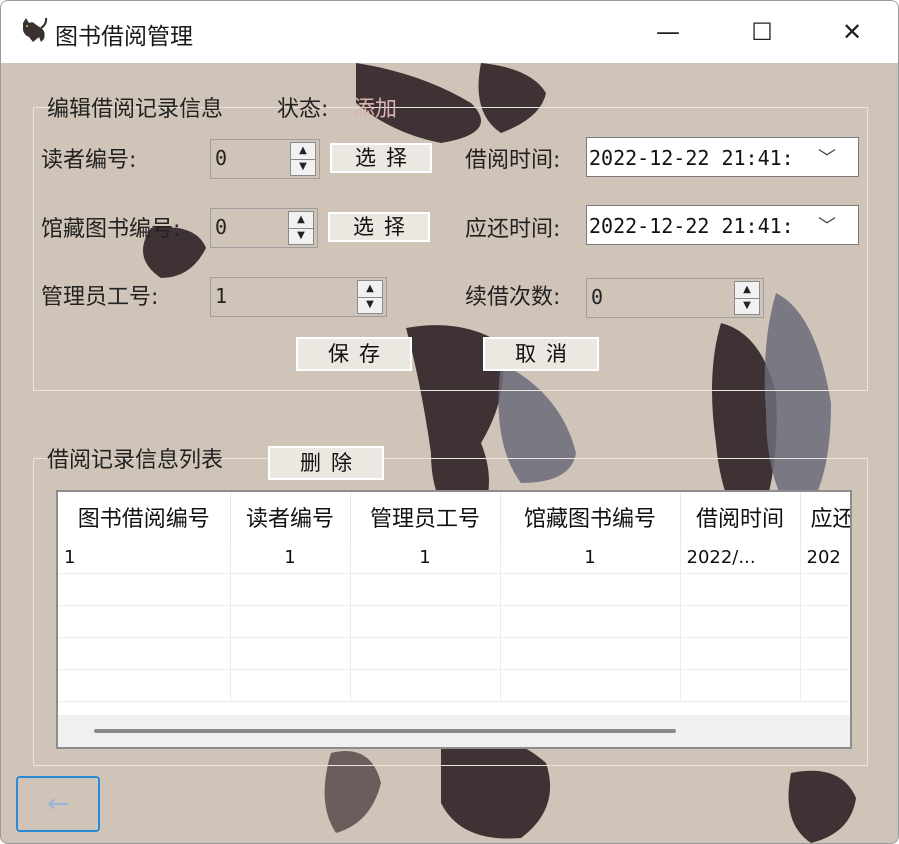 Image resolution: width=899 pixels, height=844 pixels. I want to click on maximize-button: ☐, so click(762, 32).